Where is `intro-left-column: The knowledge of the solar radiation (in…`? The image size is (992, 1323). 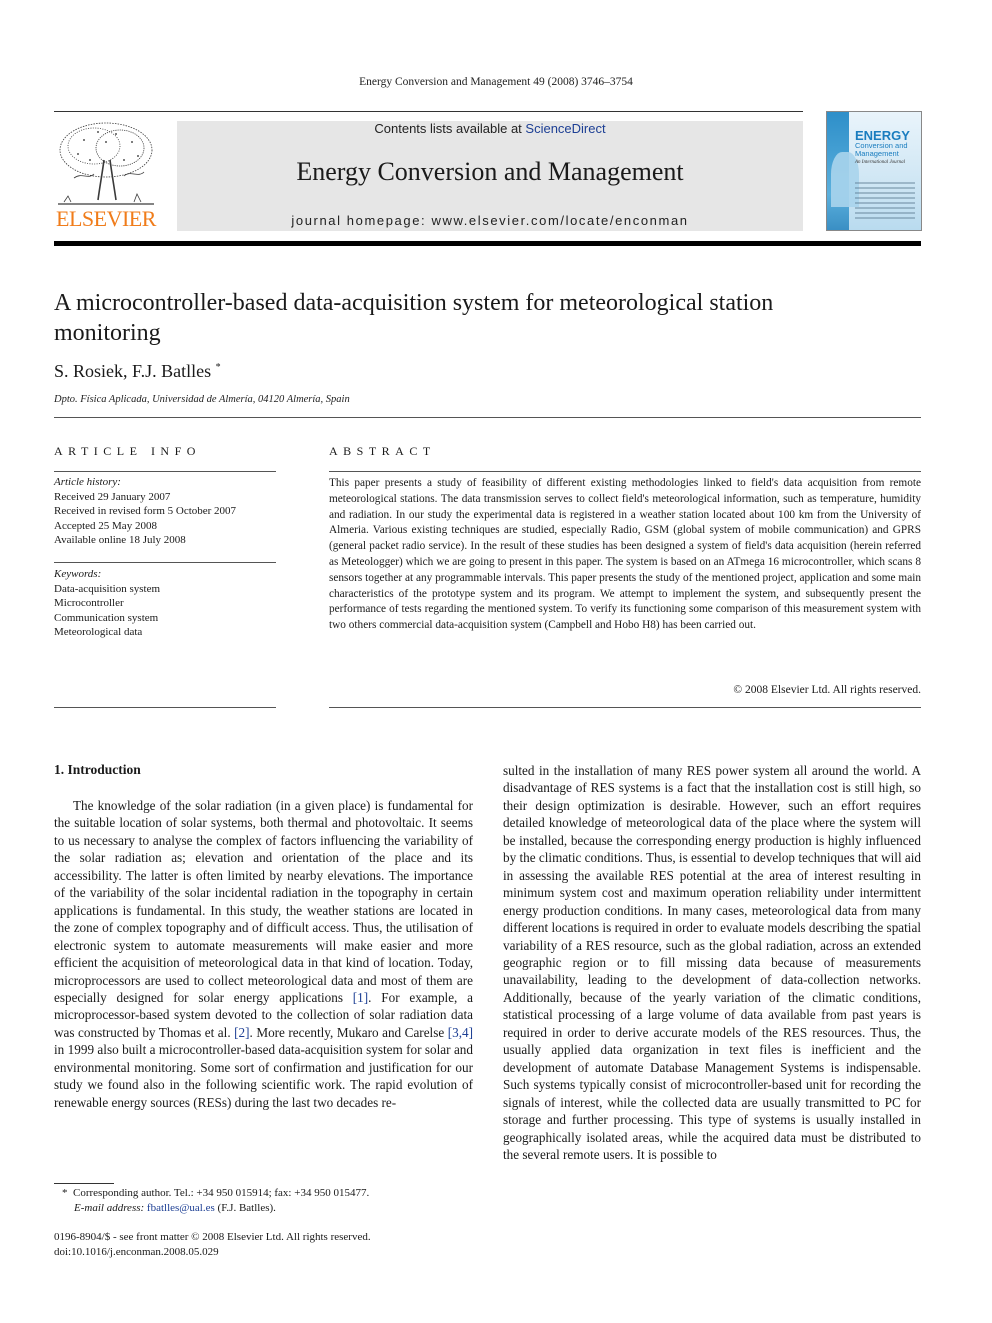
intro-left-column: The knowledge of the solar radiation (in… is located at coordinates (263, 954).